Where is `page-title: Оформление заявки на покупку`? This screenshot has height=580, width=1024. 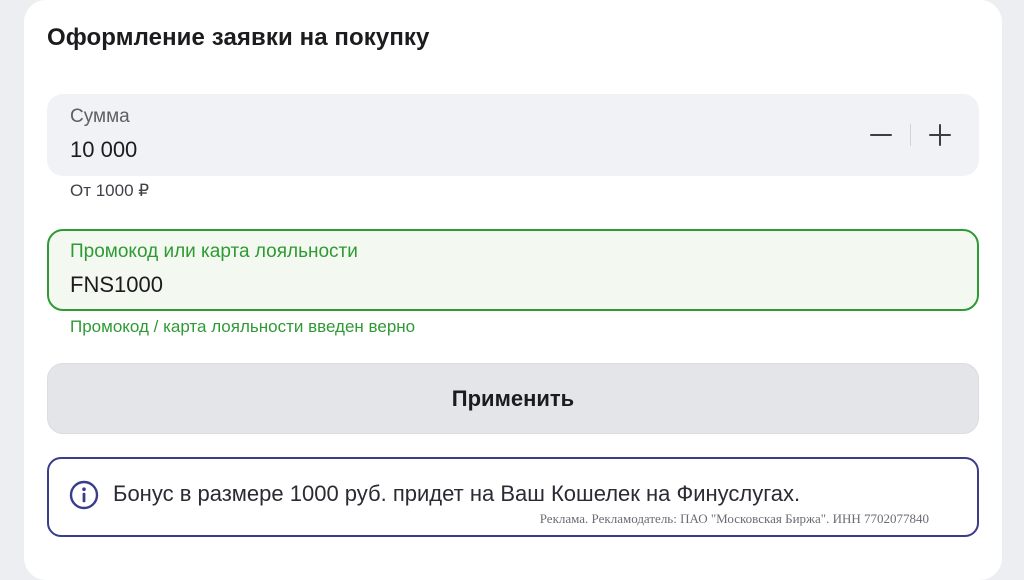 page-title: Оформление заявки на покупку is located at coordinates (238, 37).